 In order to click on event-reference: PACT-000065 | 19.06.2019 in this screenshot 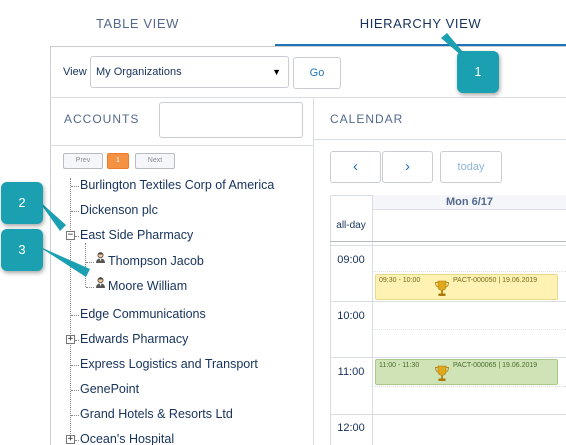, I will do `click(495, 365)`.